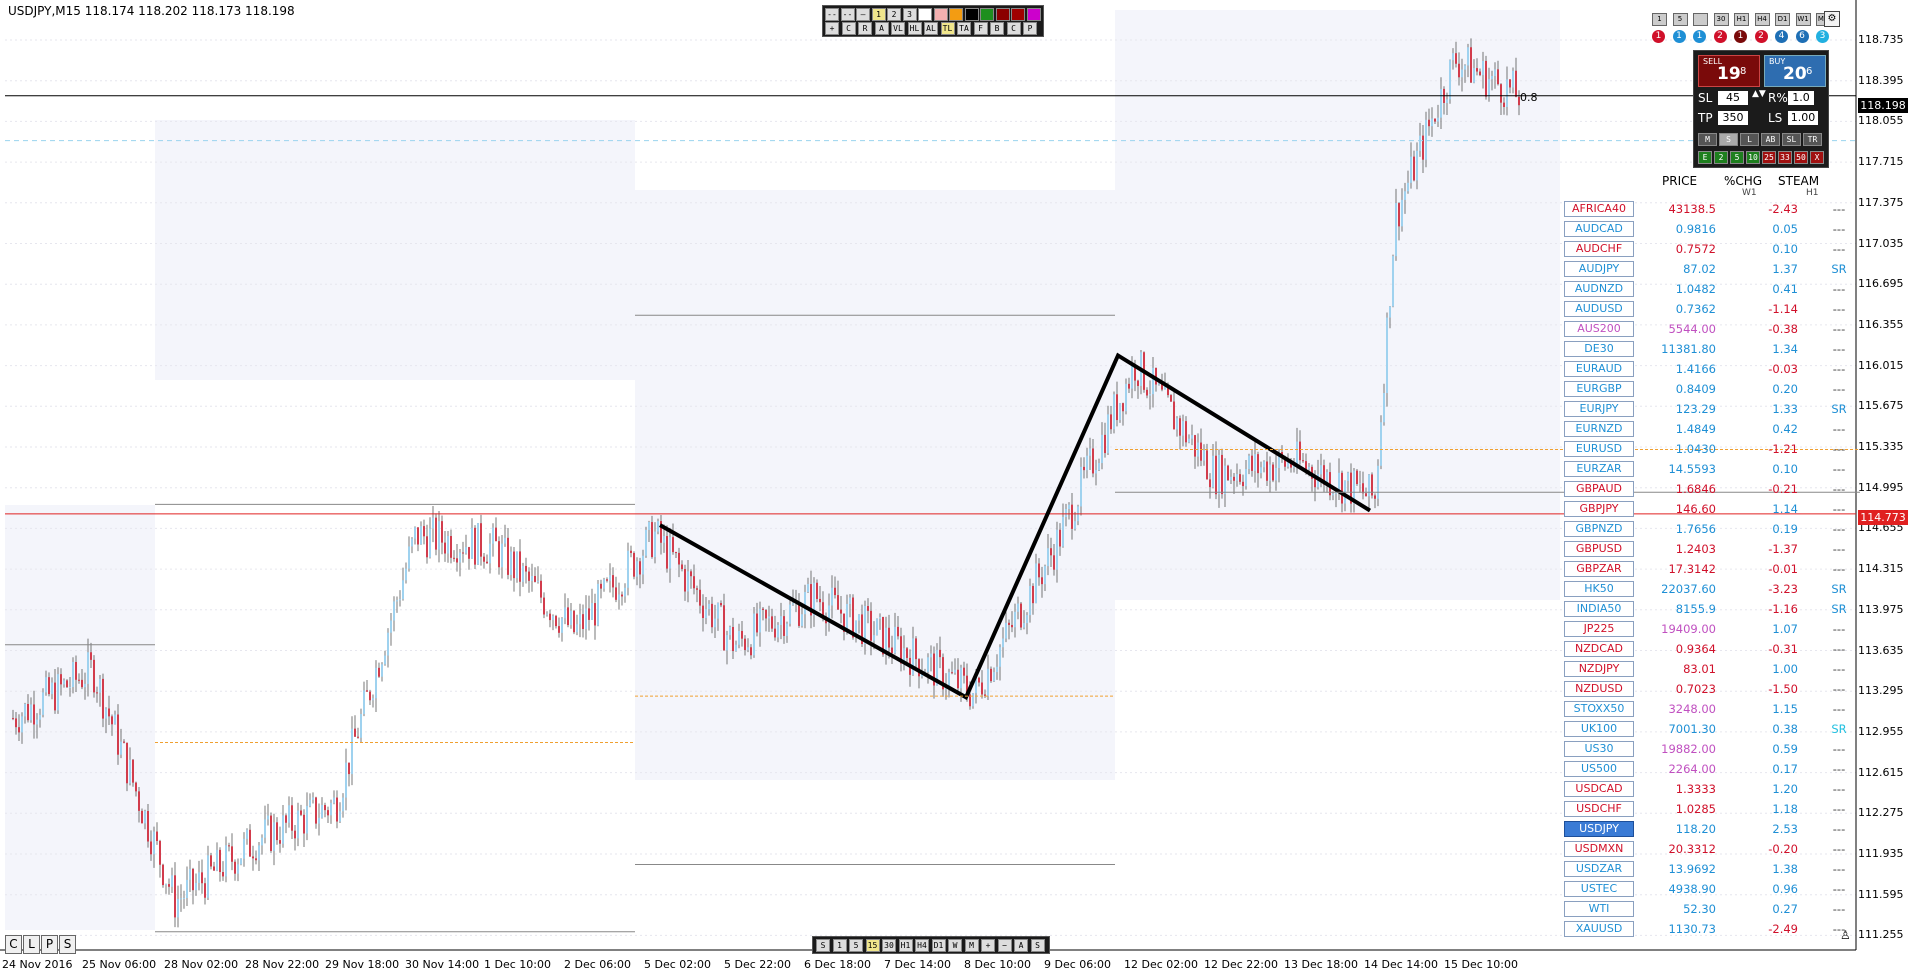 Image resolution: width=1919 pixels, height=979 pixels. Describe the element at coordinates (1659, 19) in the screenshot. I see `tf-button: 1` at that location.